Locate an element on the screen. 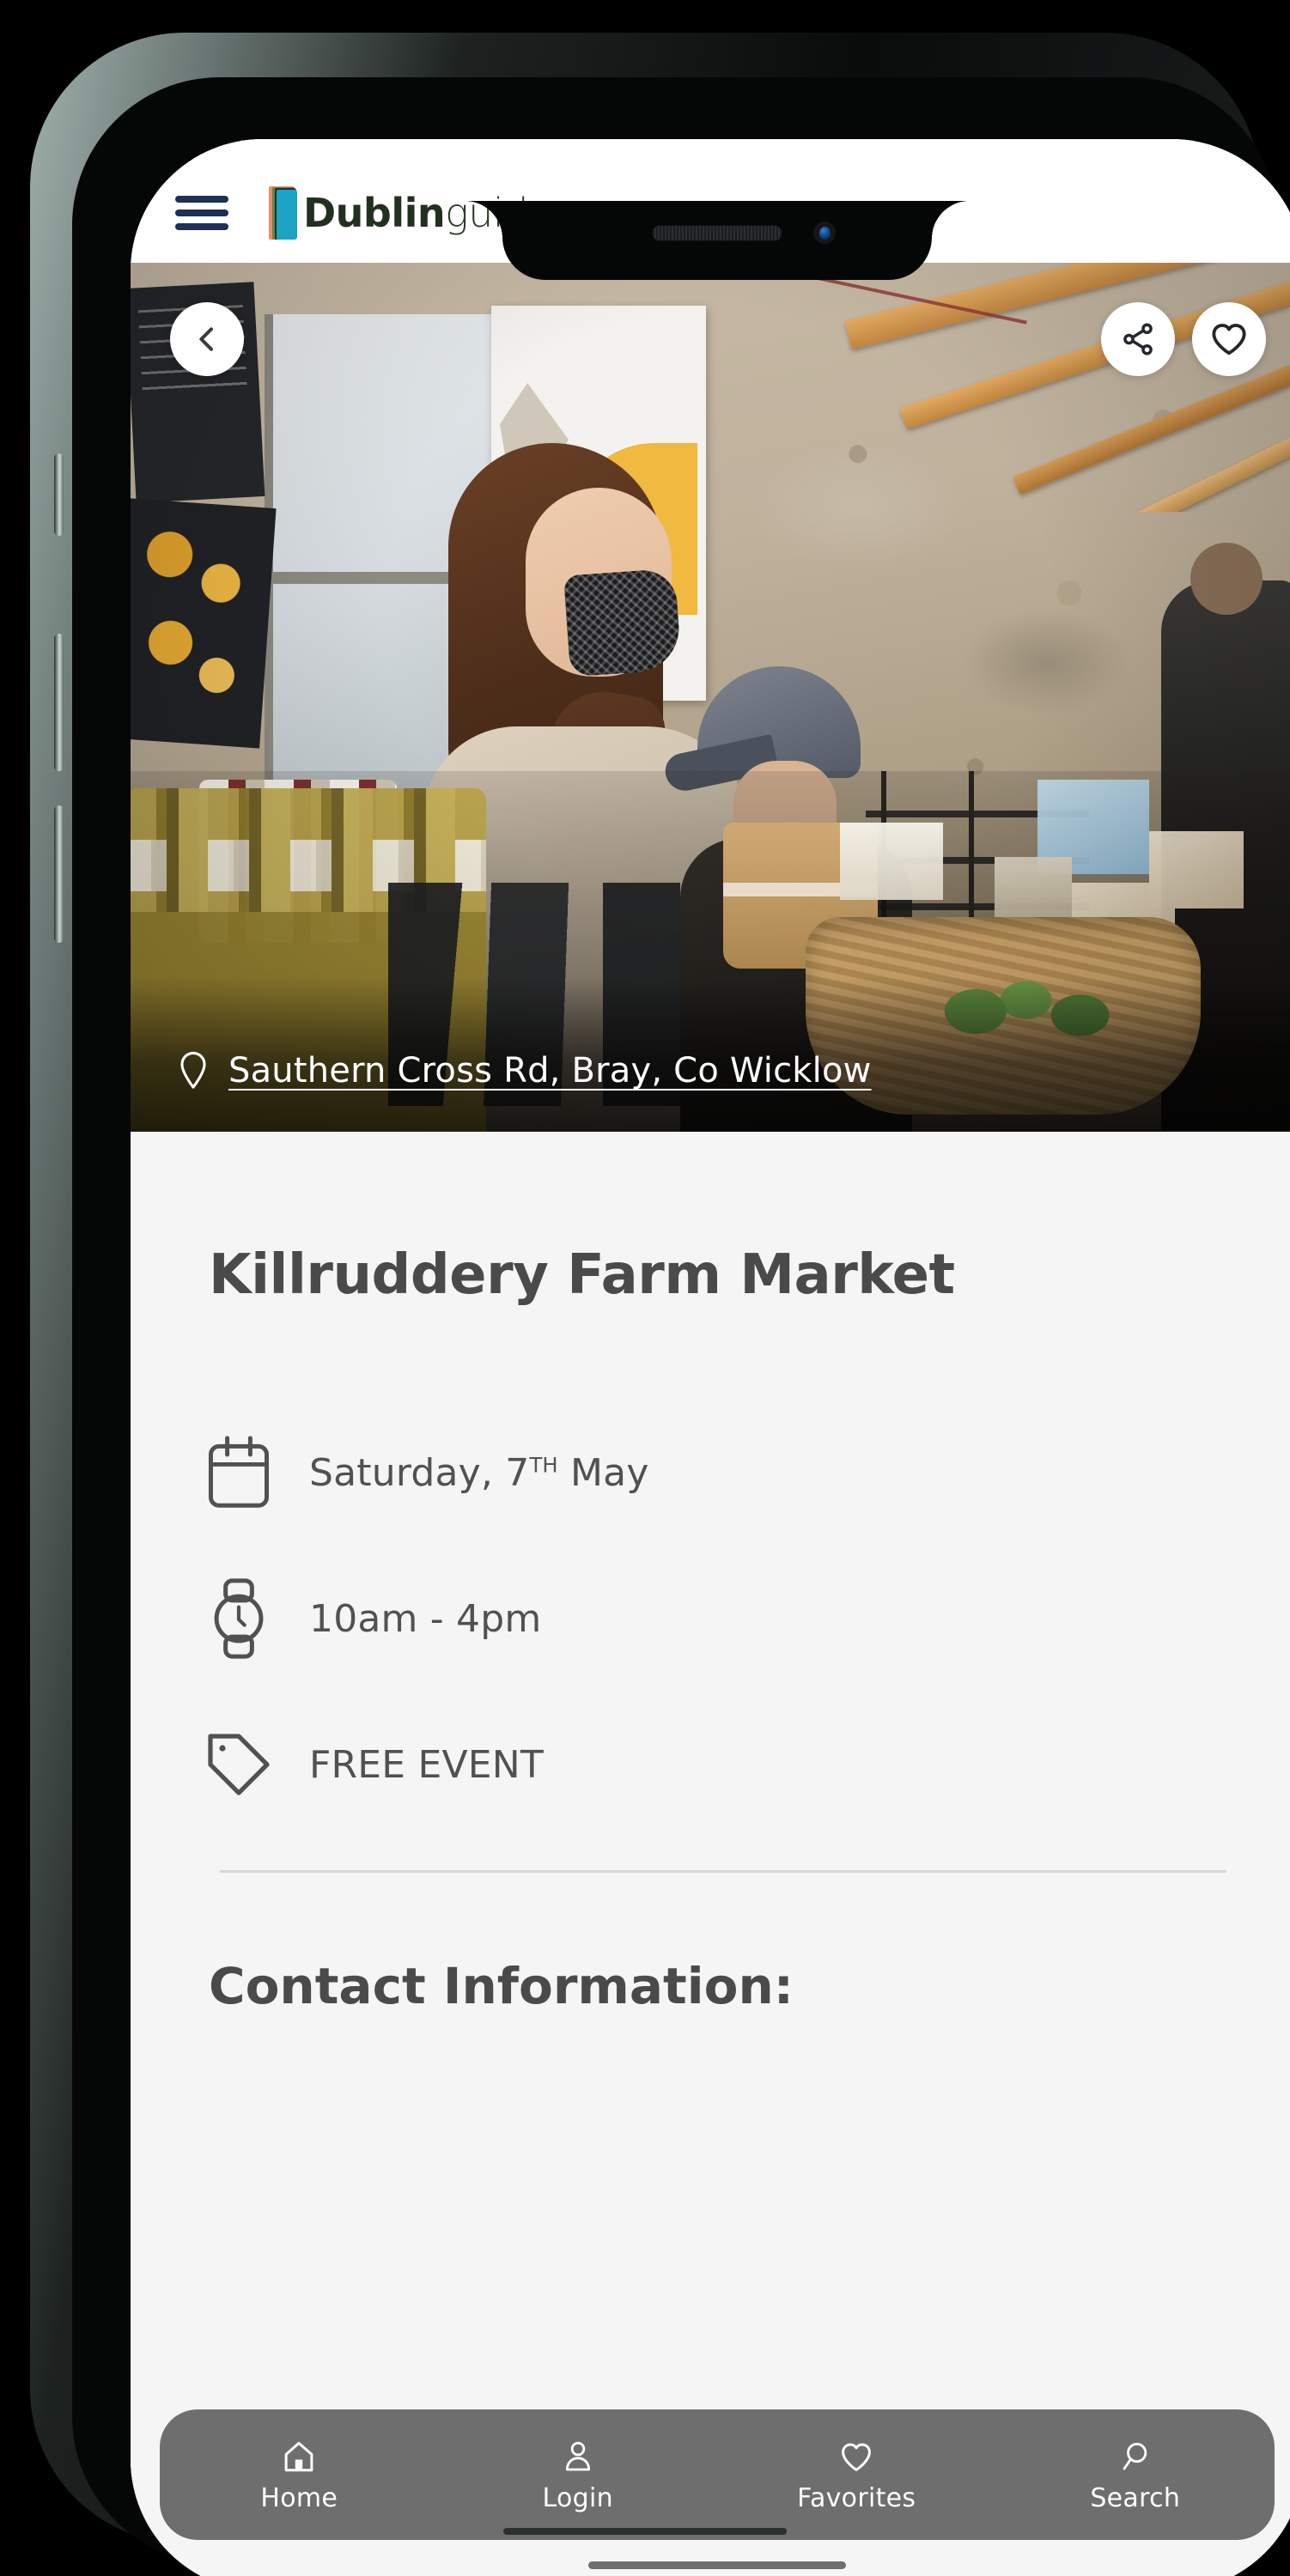  event-location: Sauthern Cross Rd, Bray, Co Wicklow is located at coordinates (524, 1071).